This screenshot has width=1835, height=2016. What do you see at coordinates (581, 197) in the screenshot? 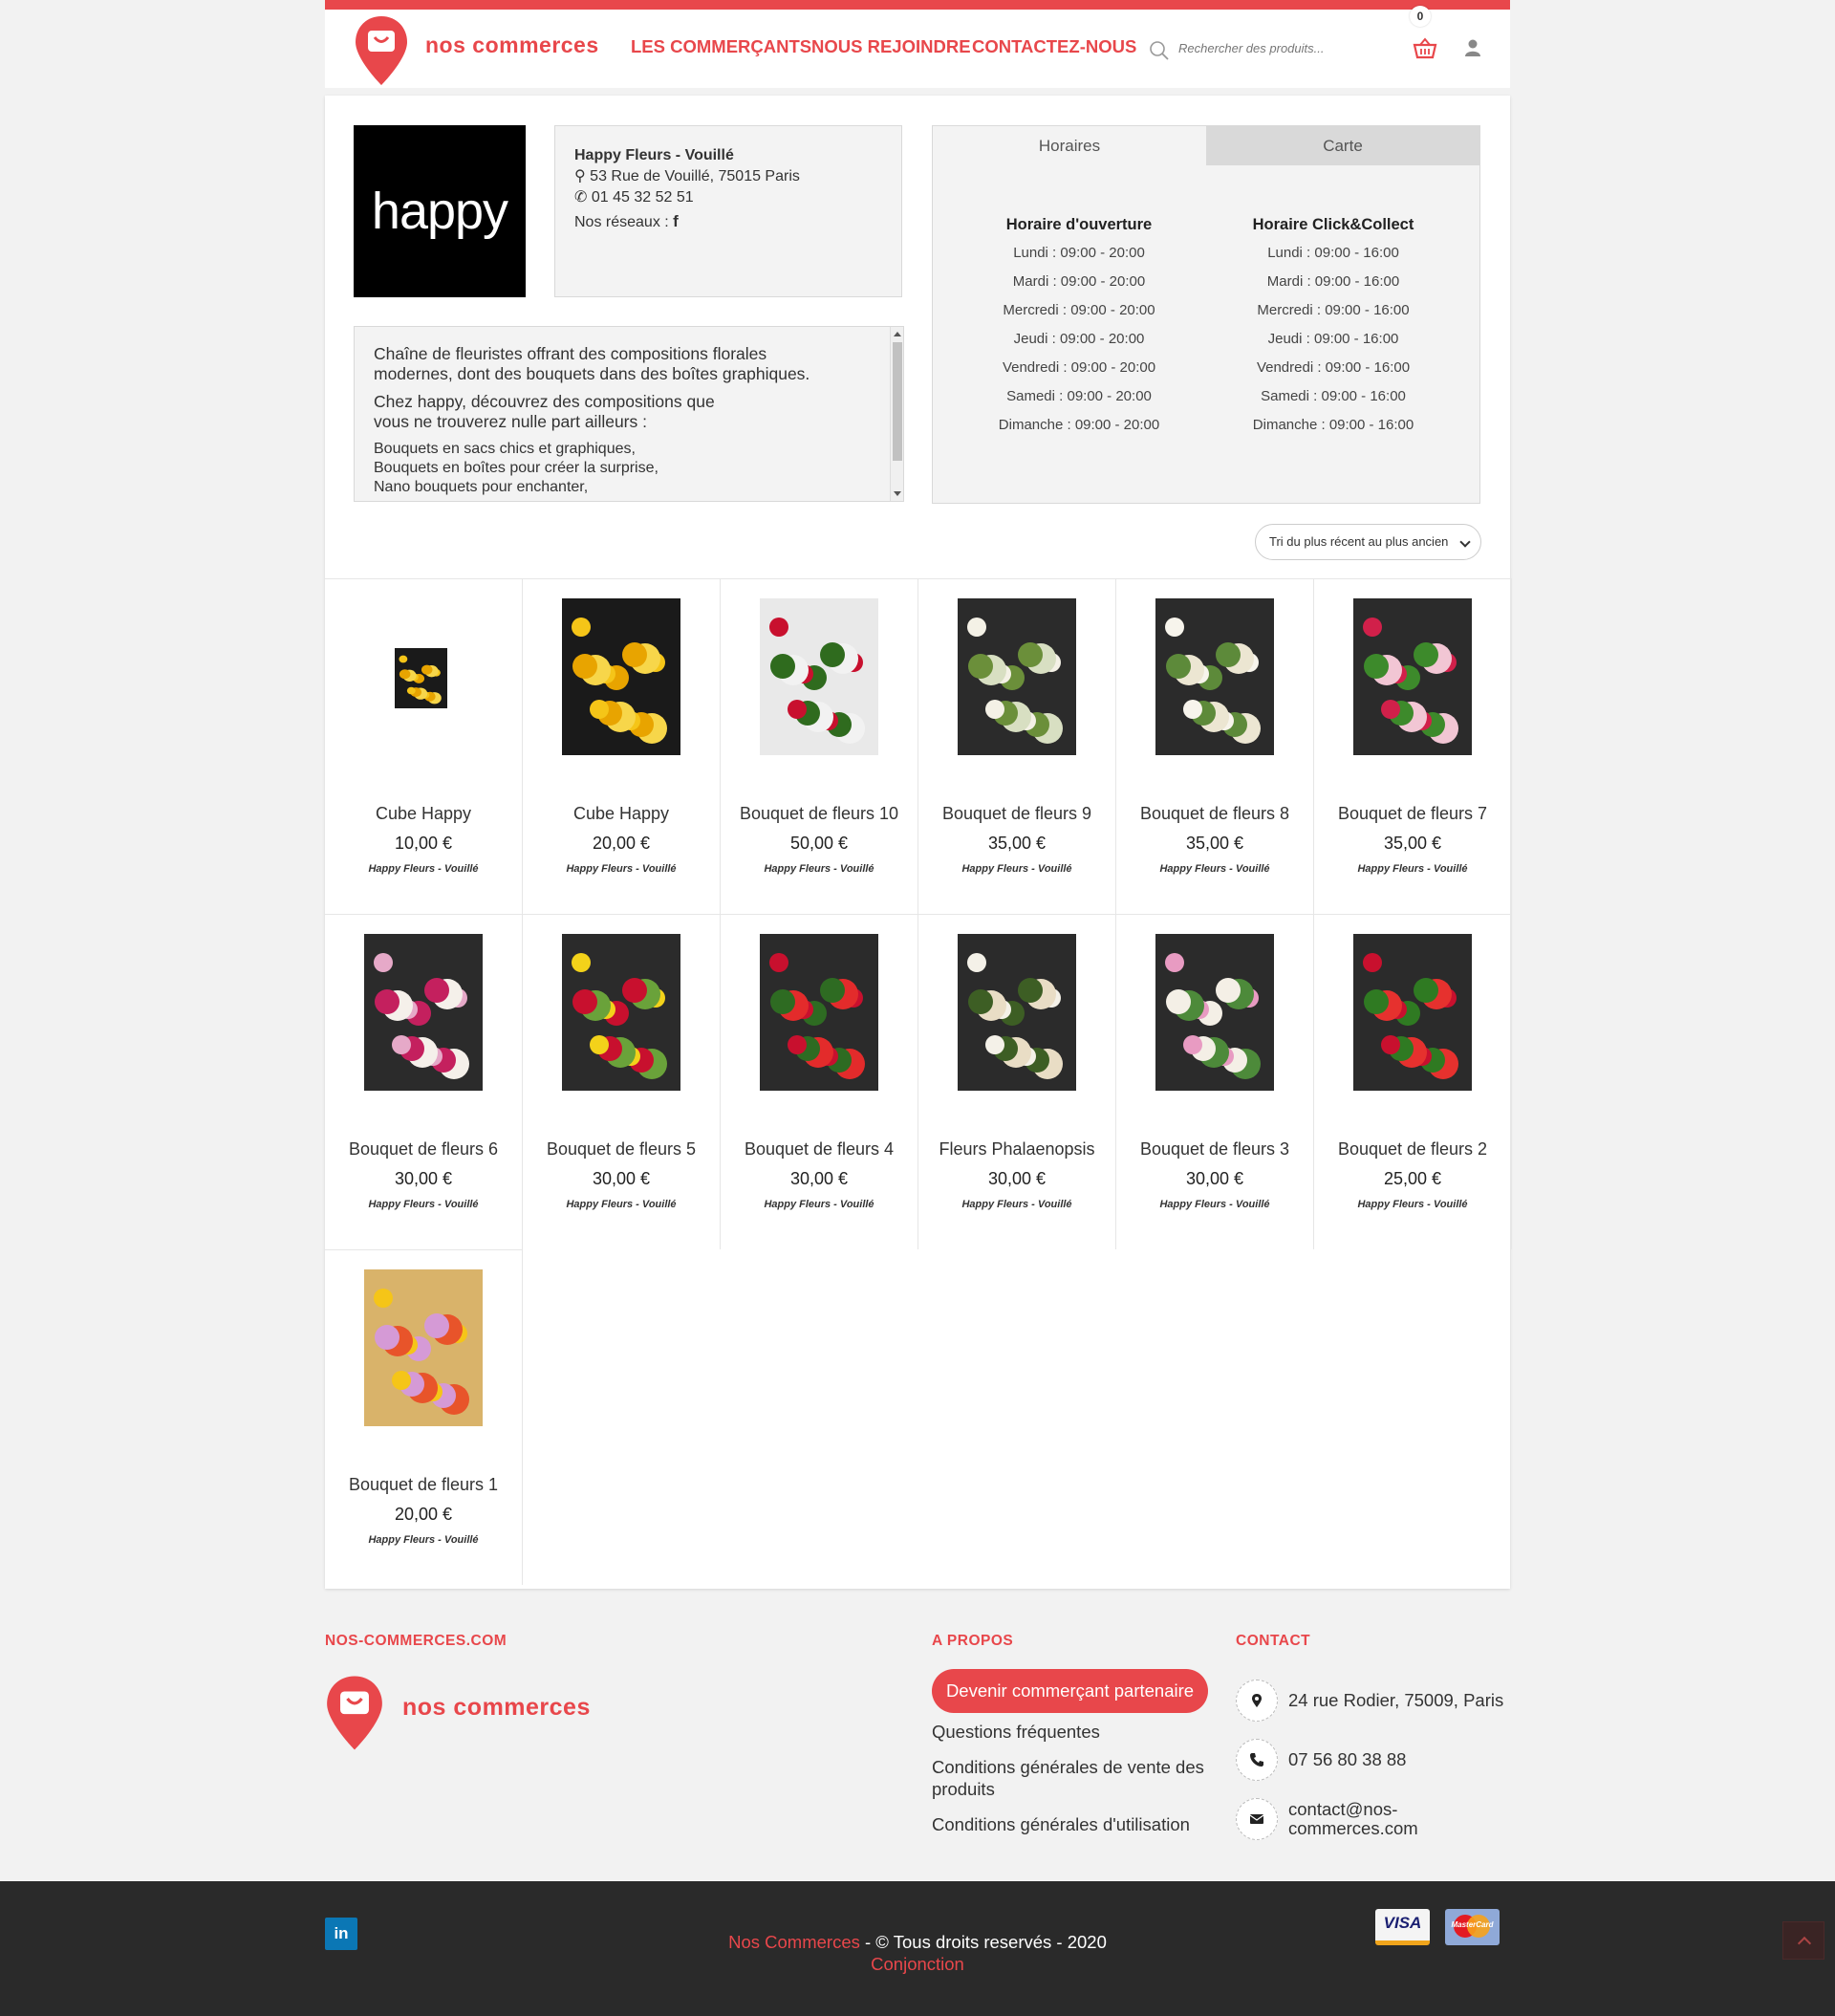
I see `phone-icon: ✆` at bounding box center [581, 197].